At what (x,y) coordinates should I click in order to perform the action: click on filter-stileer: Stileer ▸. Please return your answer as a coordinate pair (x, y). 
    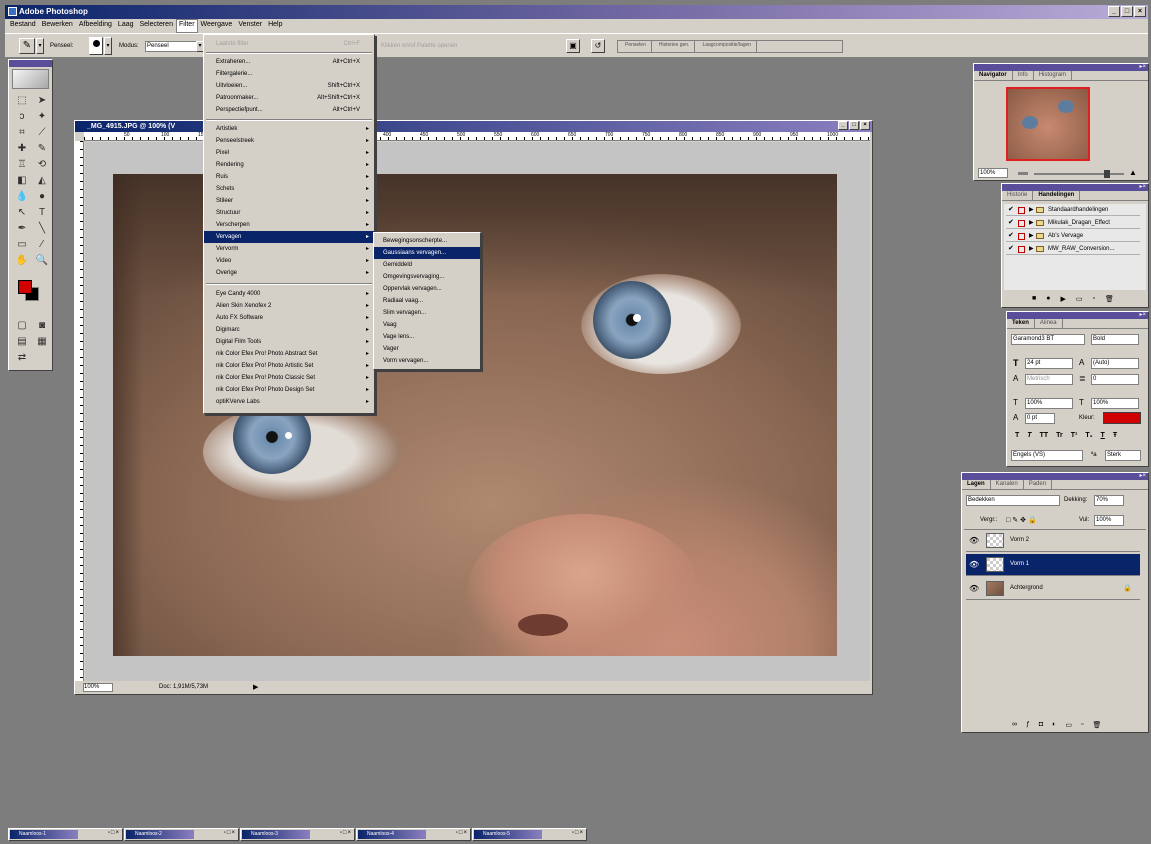
    Looking at the image, I should click on (289, 201).